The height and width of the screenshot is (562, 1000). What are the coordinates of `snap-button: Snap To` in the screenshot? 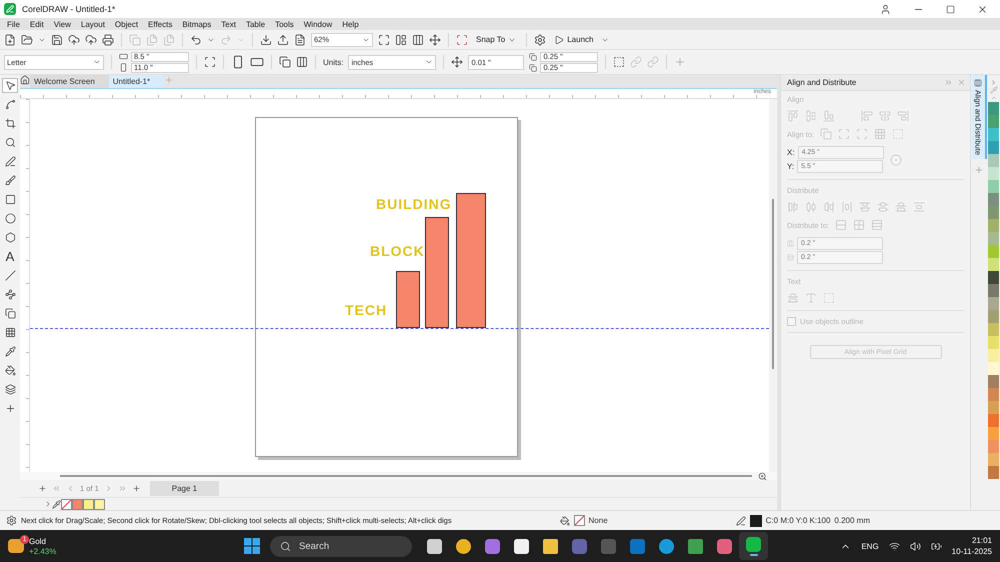 It's located at (496, 39).